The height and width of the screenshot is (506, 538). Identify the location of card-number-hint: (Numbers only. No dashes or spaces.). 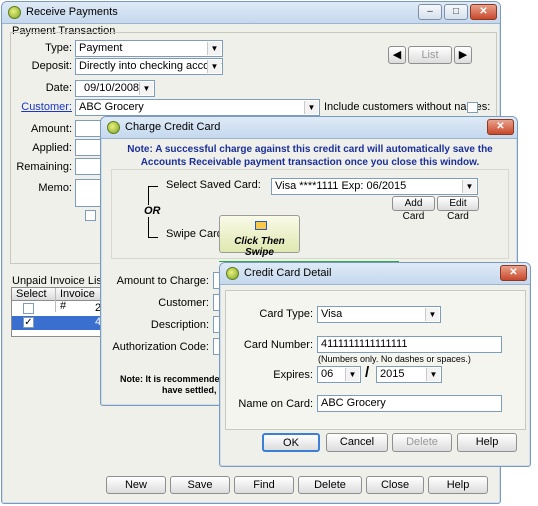
(394, 359).